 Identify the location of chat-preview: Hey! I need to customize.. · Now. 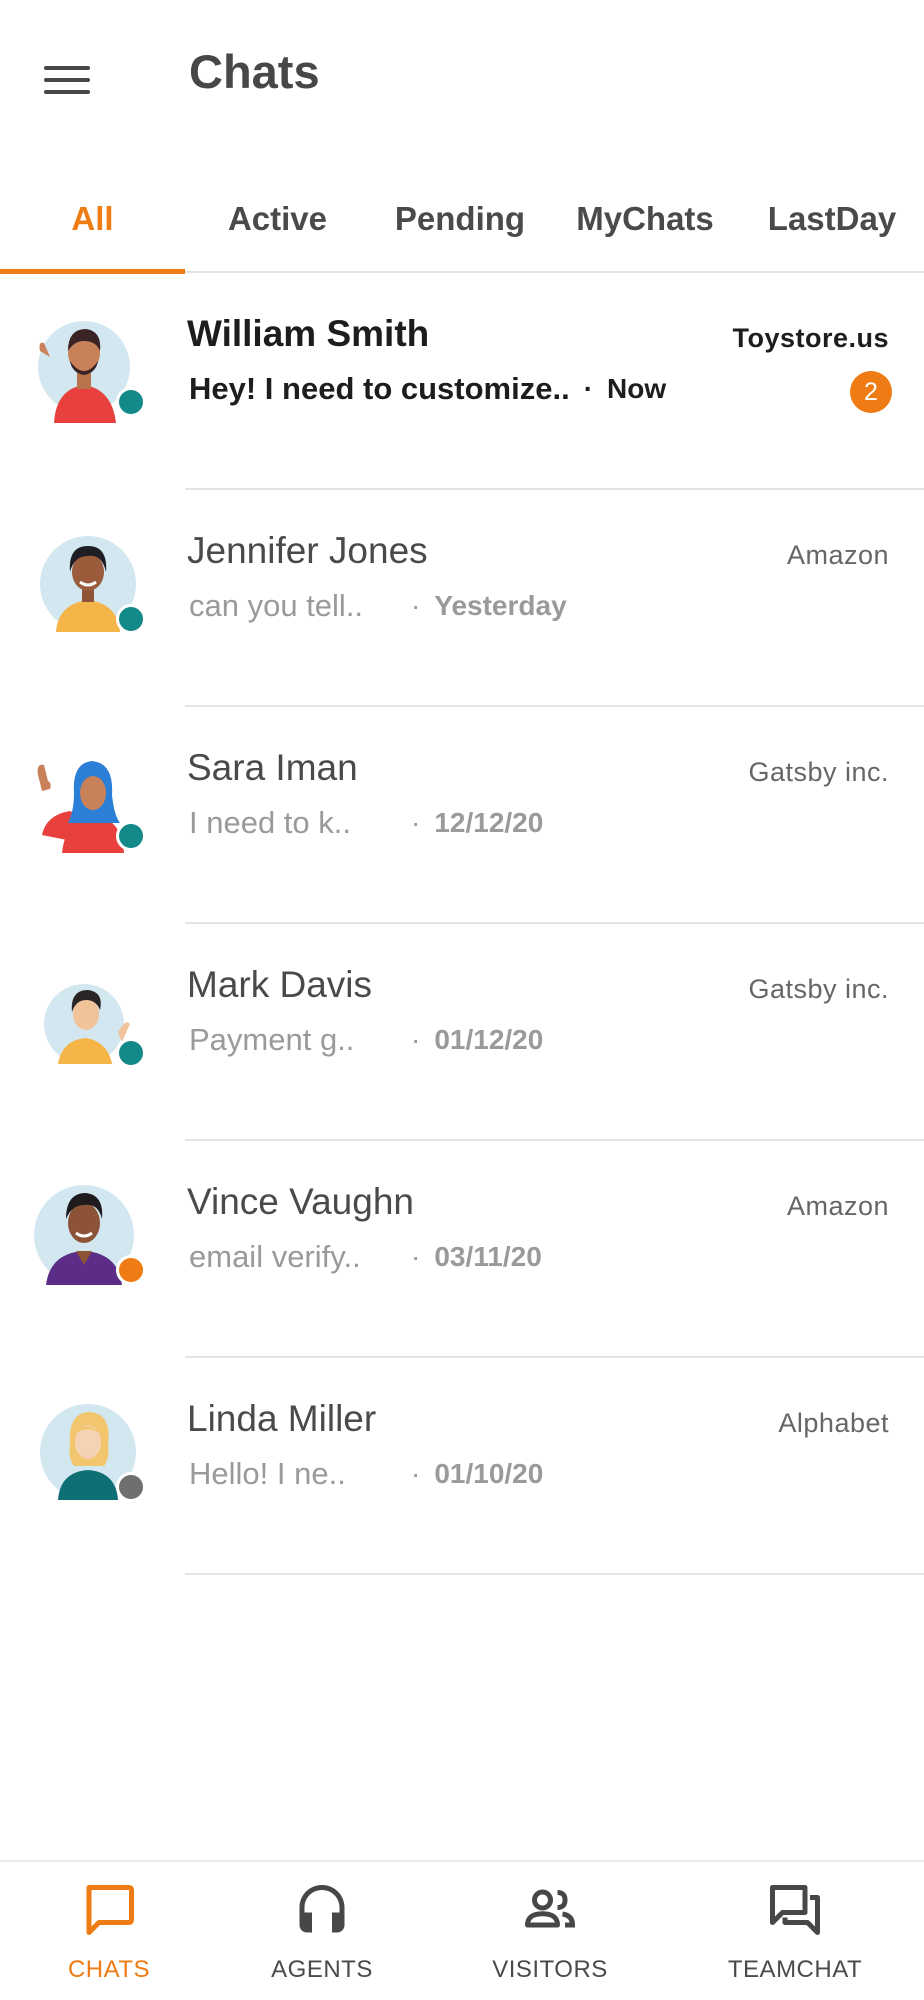
(427, 389).